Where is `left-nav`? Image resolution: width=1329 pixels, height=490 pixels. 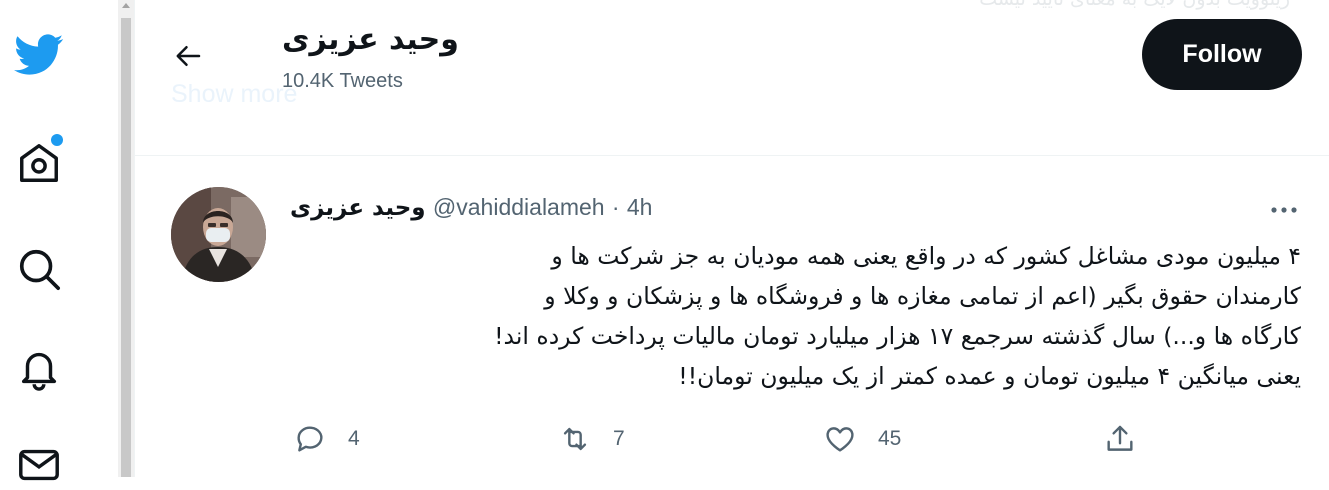
left-nav is located at coordinates (59, 240).